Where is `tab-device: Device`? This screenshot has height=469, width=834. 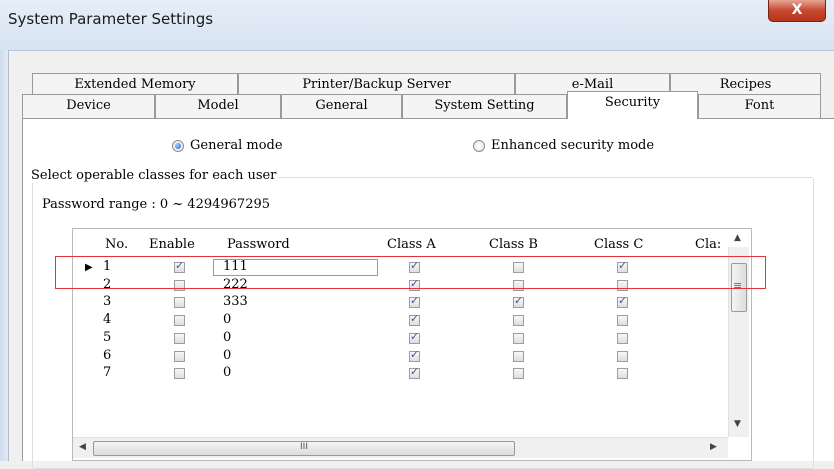 tab-device: Device is located at coordinates (88, 106).